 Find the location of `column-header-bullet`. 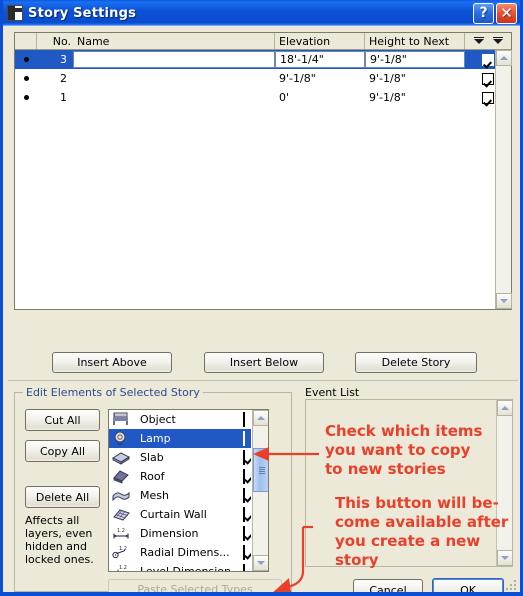

column-header-bullet is located at coordinates (26, 41).